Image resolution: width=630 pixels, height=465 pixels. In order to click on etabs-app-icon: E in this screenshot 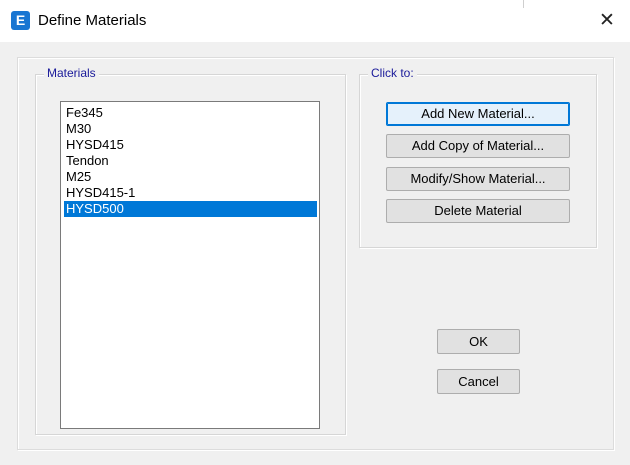, I will do `click(20, 20)`.